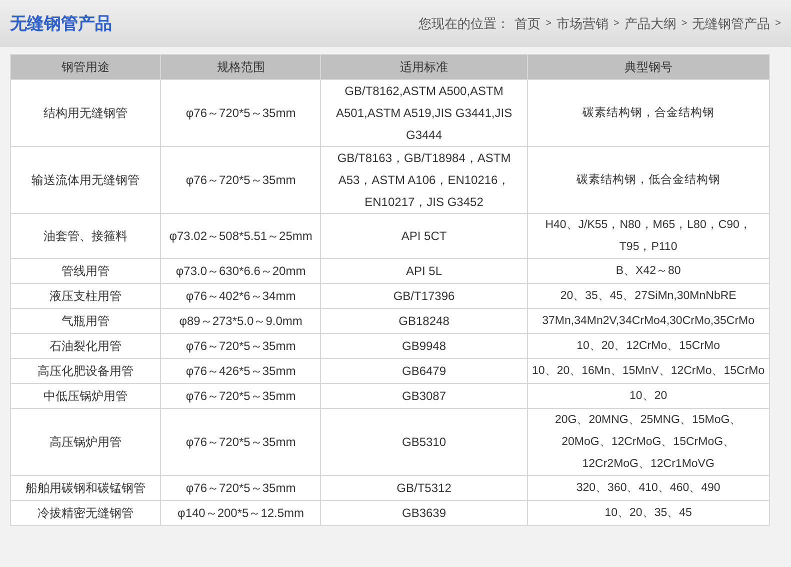  What do you see at coordinates (85, 296) in the screenshot?
I see `table-cell: 液压支柱用管` at bounding box center [85, 296].